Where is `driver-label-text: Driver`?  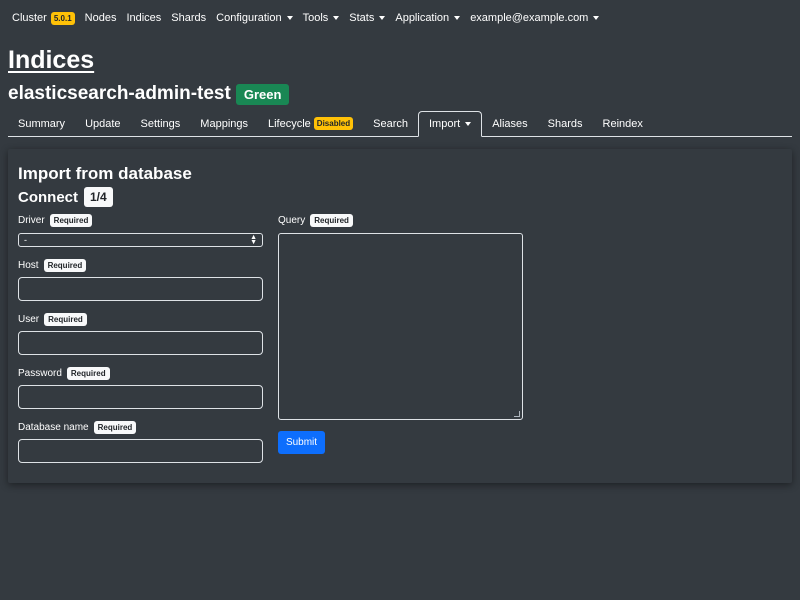
driver-label-text: Driver is located at coordinates (31, 220).